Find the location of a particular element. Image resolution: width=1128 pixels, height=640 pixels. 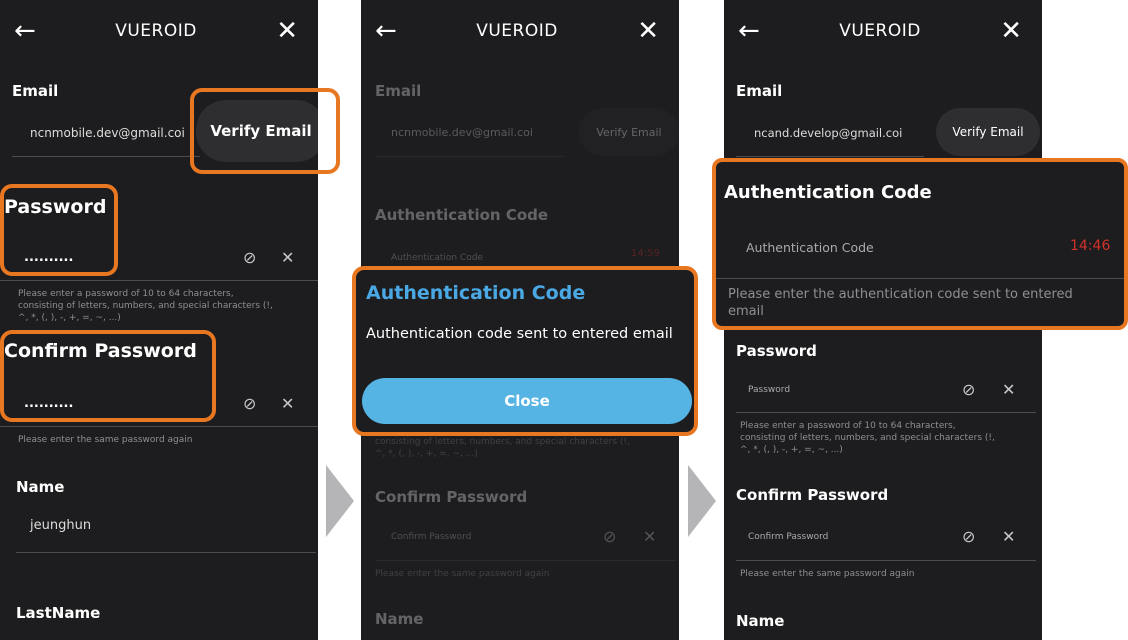

auth-timer: 14:59 is located at coordinates (645, 253).